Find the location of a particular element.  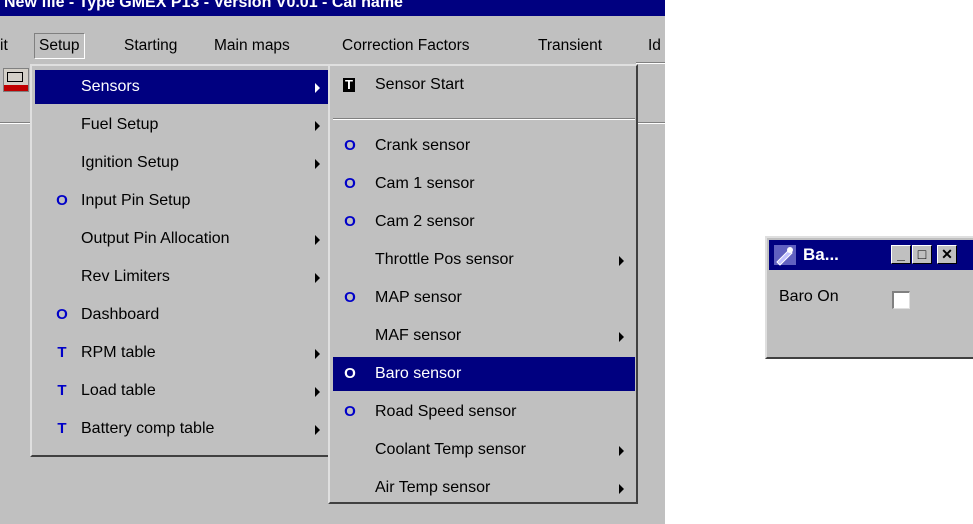

menu-item-throttle-pos-sensor: Throttle Pos sensor is located at coordinates (484, 260).